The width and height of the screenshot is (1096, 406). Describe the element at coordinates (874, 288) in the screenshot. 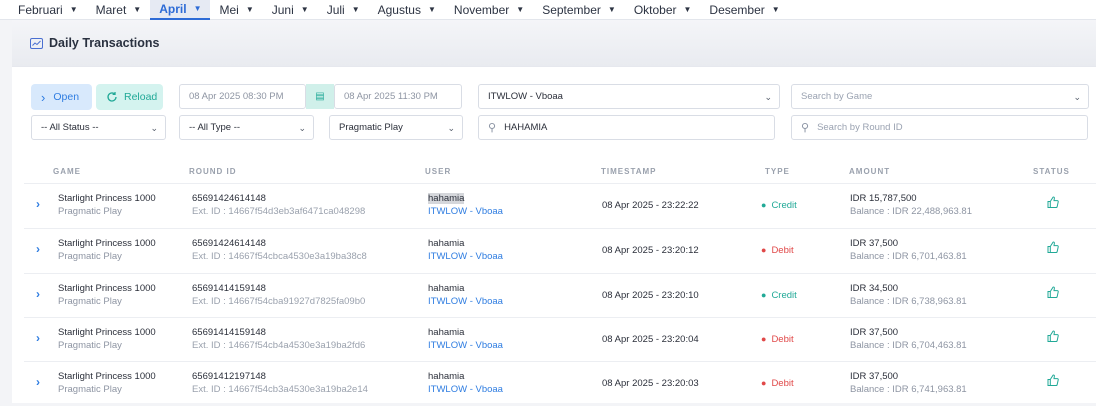

I see `amount: IDR 34,500` at that location.